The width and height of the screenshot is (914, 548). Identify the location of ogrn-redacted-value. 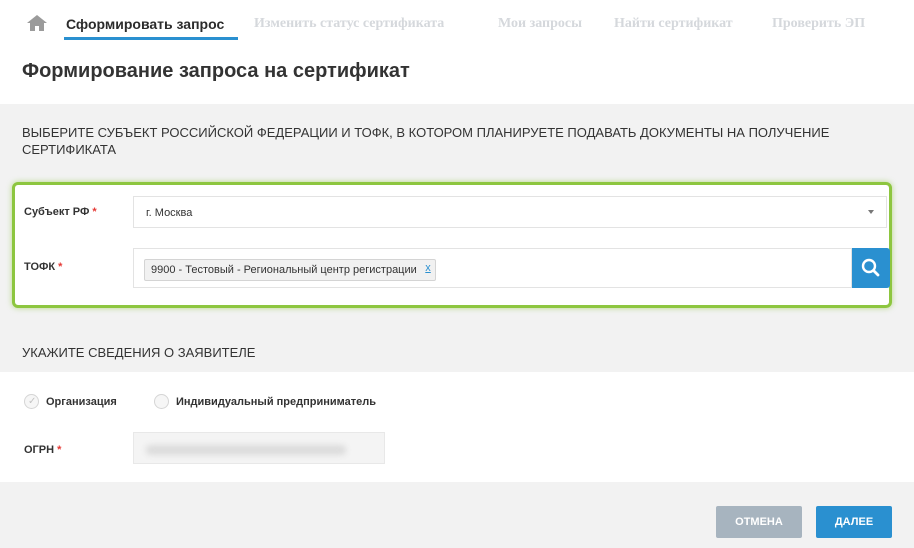
(246, 450).